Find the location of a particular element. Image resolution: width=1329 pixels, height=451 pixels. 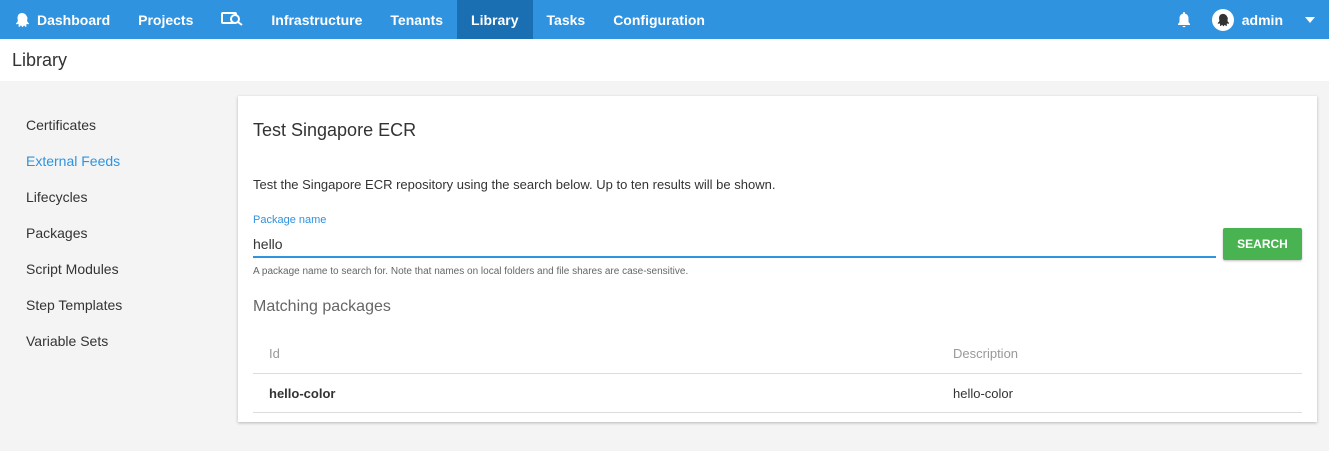

nav-tasks: Tasks is located at coordinates (566, 19).